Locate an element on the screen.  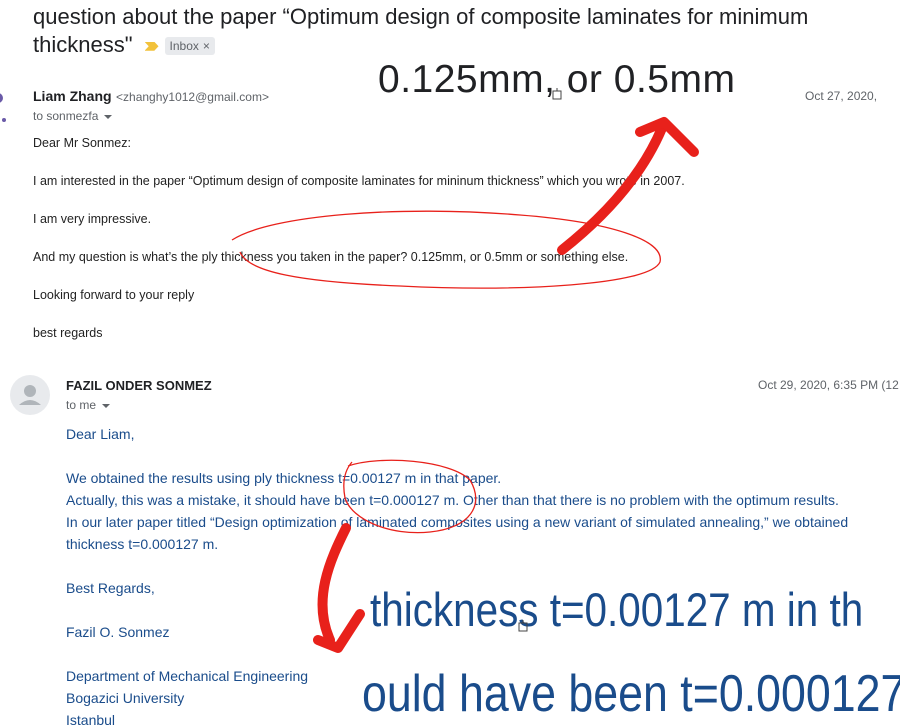
recipient-details: to sonmezfa is located at coordinates (73, 116).